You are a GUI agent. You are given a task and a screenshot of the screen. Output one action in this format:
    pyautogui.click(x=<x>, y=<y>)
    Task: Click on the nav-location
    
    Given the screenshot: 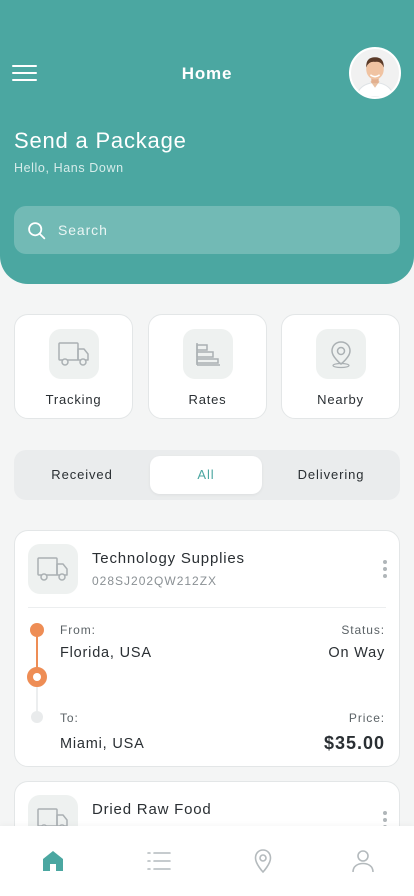 What is the action you would take?
    pyautogui.click(x=263, y=861)
    